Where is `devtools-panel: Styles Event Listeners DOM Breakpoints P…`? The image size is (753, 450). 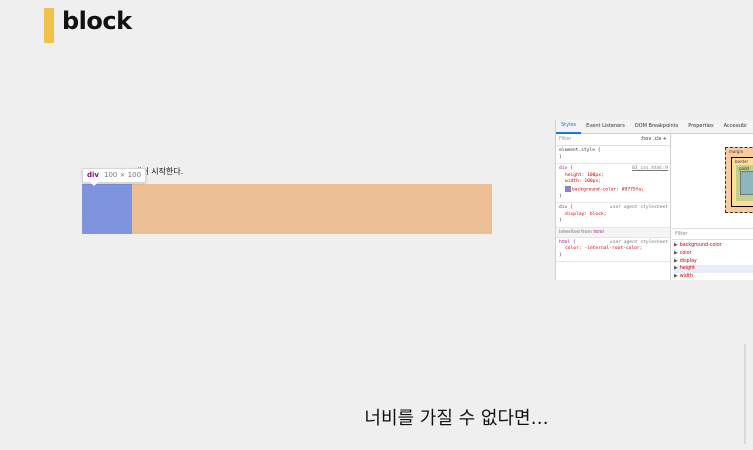
devtools-panel: Styles Event Listeners DOM Breakpoints P… is located at coordinates (654, 200).